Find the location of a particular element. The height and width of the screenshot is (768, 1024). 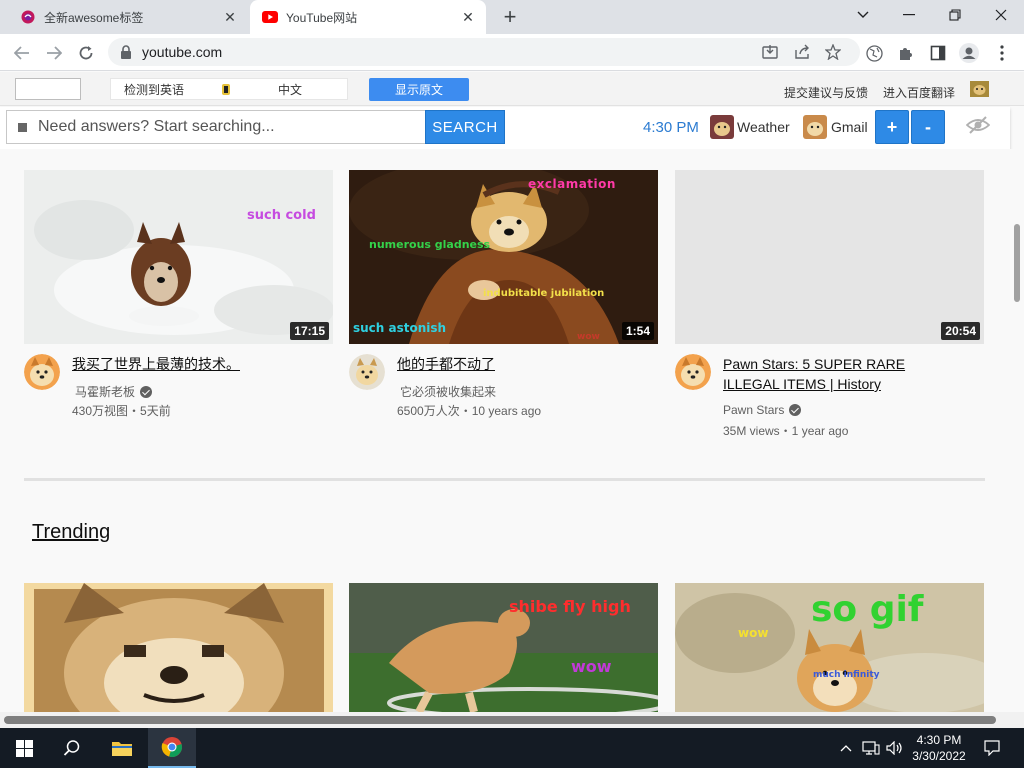

horizontal-scrollbar is located at coordinates (512, 720).